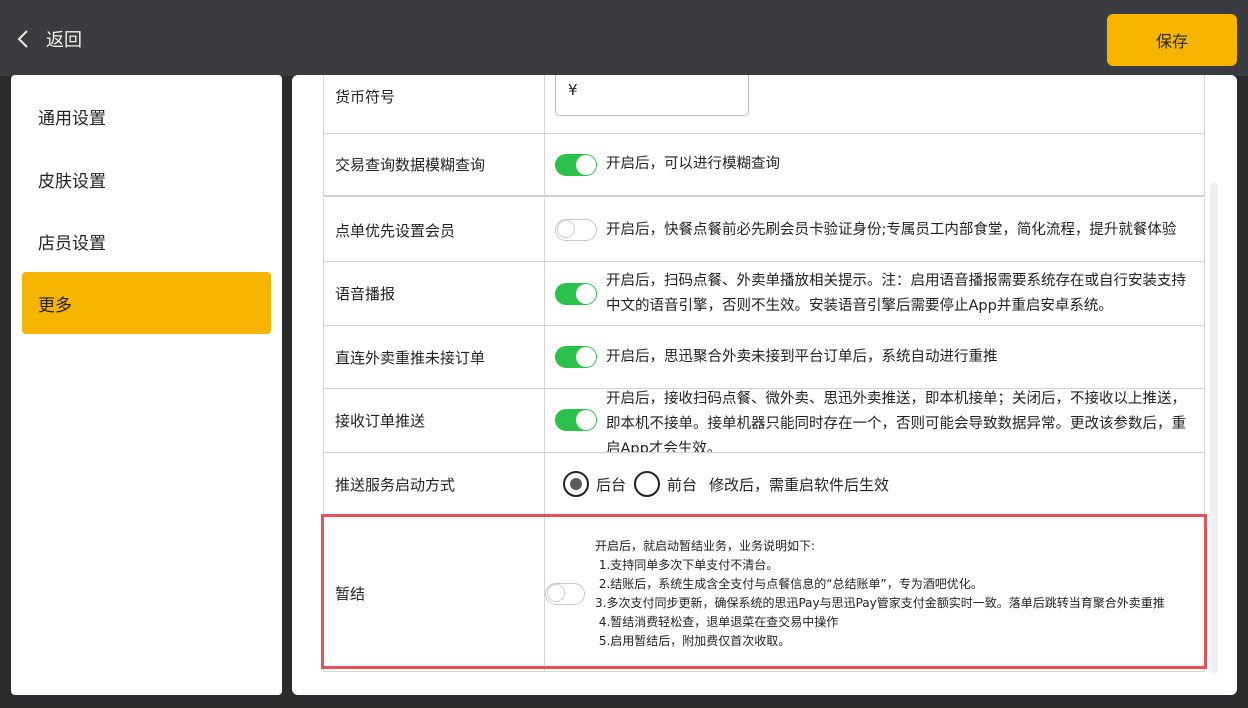 The image size is (1248, 708). Describe the element at coordinates (687, 564) in the screenshot. I see `desc-line: 1.支持同单多次下单支付不清台。` at that location.